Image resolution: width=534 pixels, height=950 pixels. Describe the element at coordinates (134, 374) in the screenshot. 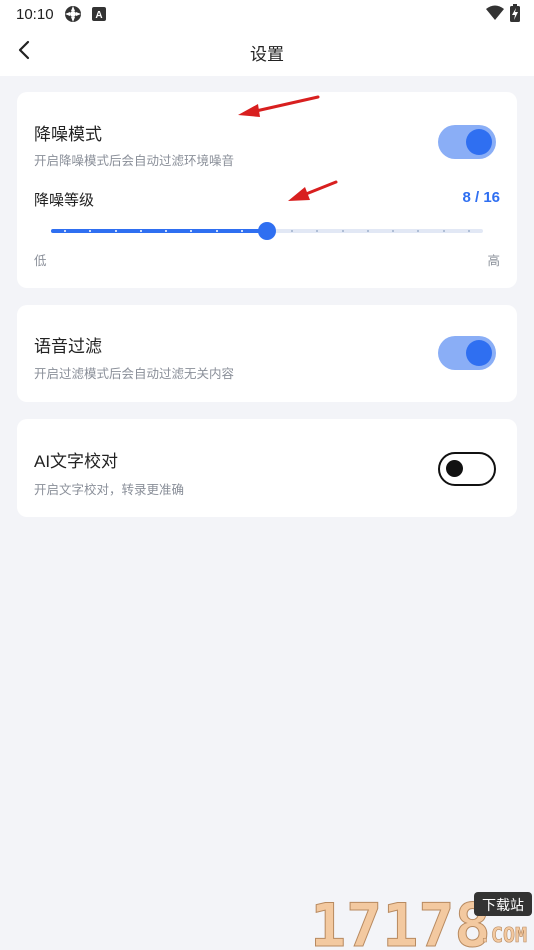

I see `voice-filter-description: 开启过滤模式后会自动过滤无关内容` at that location.